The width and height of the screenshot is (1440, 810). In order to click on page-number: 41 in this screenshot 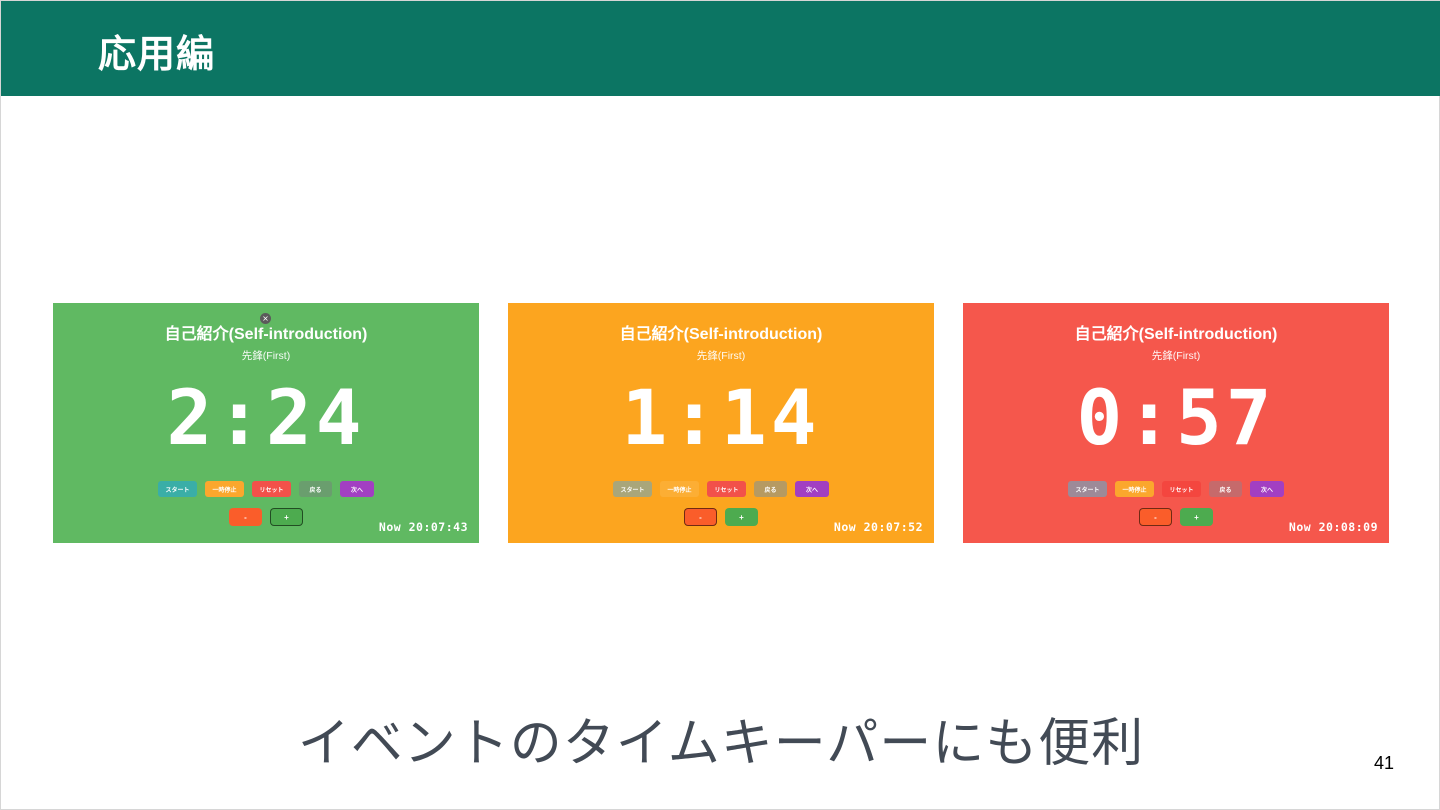, I will do `click(1384, 763)`.